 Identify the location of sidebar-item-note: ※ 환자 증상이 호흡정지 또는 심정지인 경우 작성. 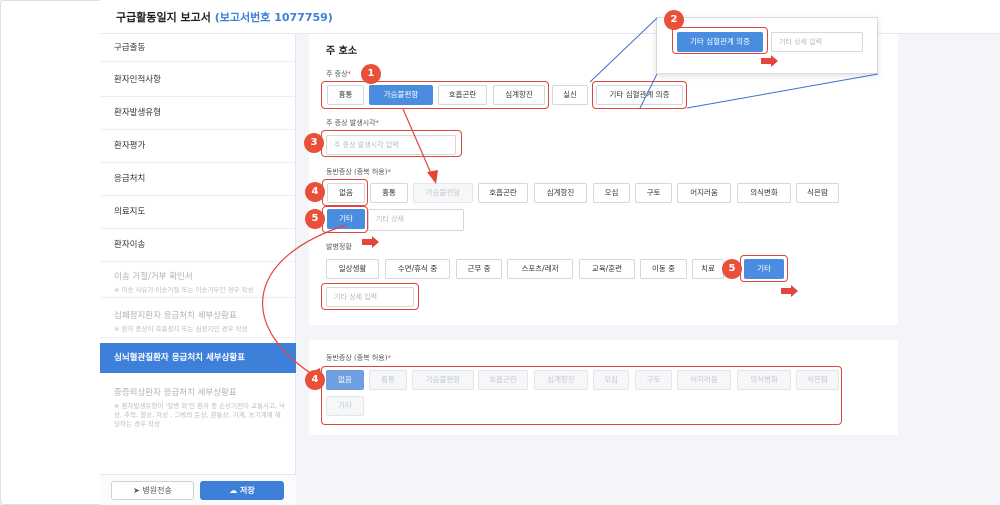
(181, 329).